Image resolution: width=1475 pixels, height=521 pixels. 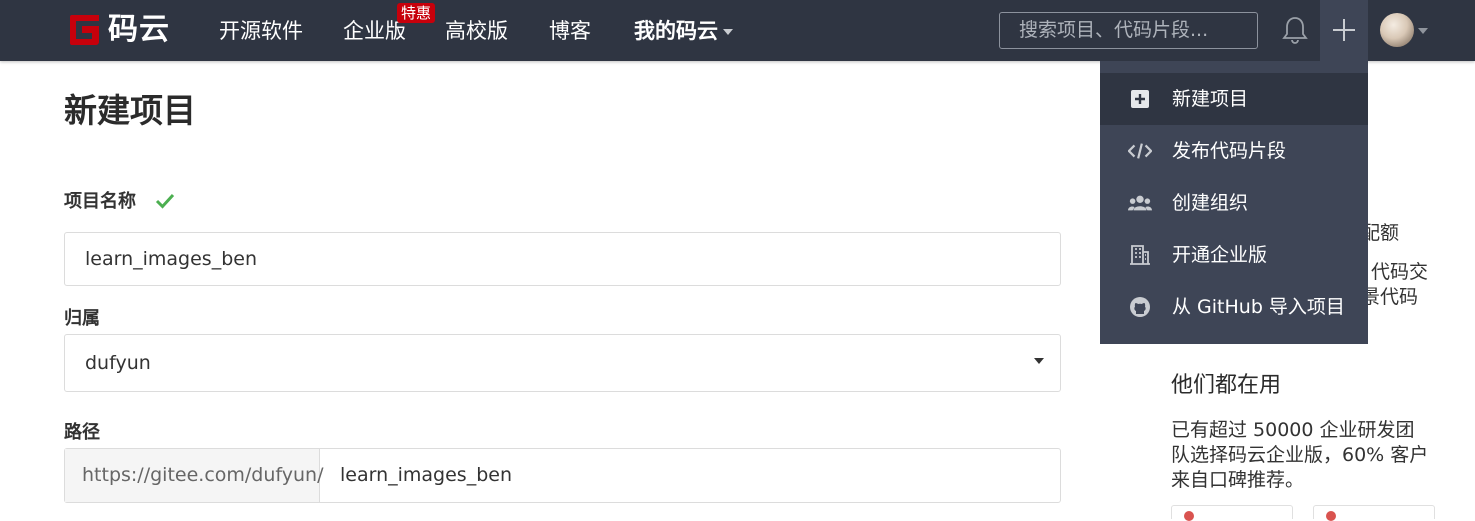 What do you see at coordinates (84, 30) in the screenshot?
I see `gitee-logo-icon` at bounding box center [84, 30].